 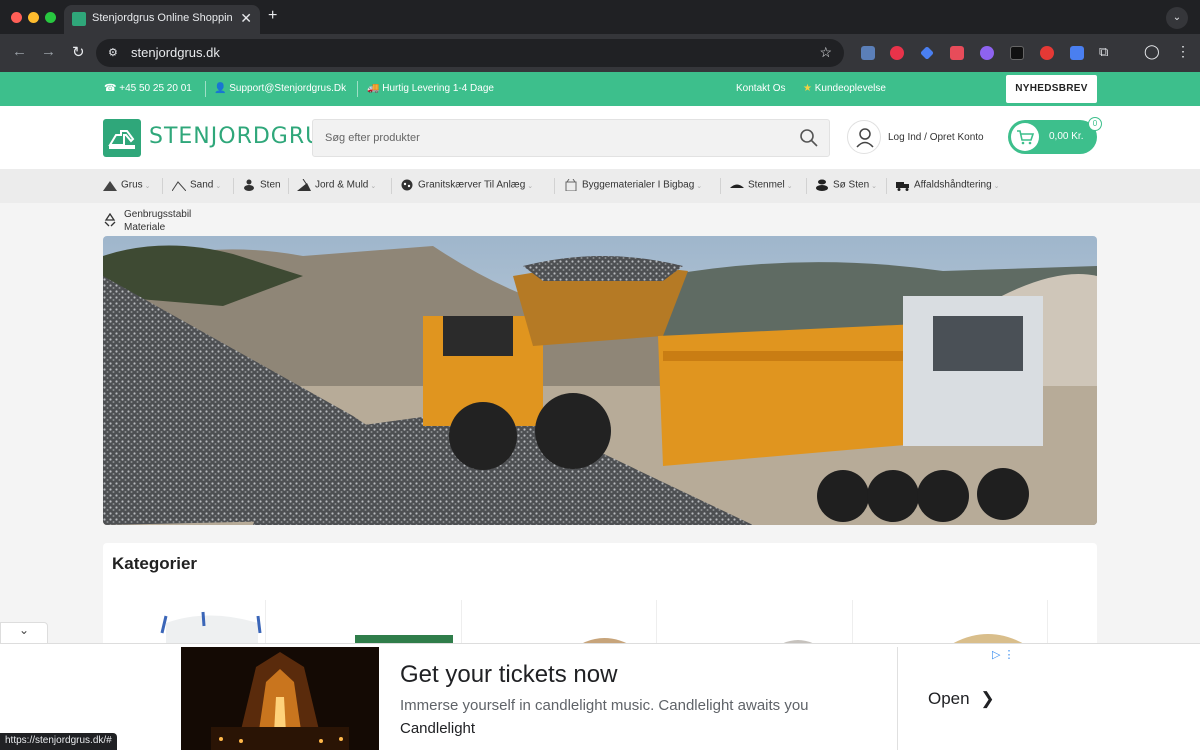 I want to click on site-favicon-icon, so click(x=79, y=19).